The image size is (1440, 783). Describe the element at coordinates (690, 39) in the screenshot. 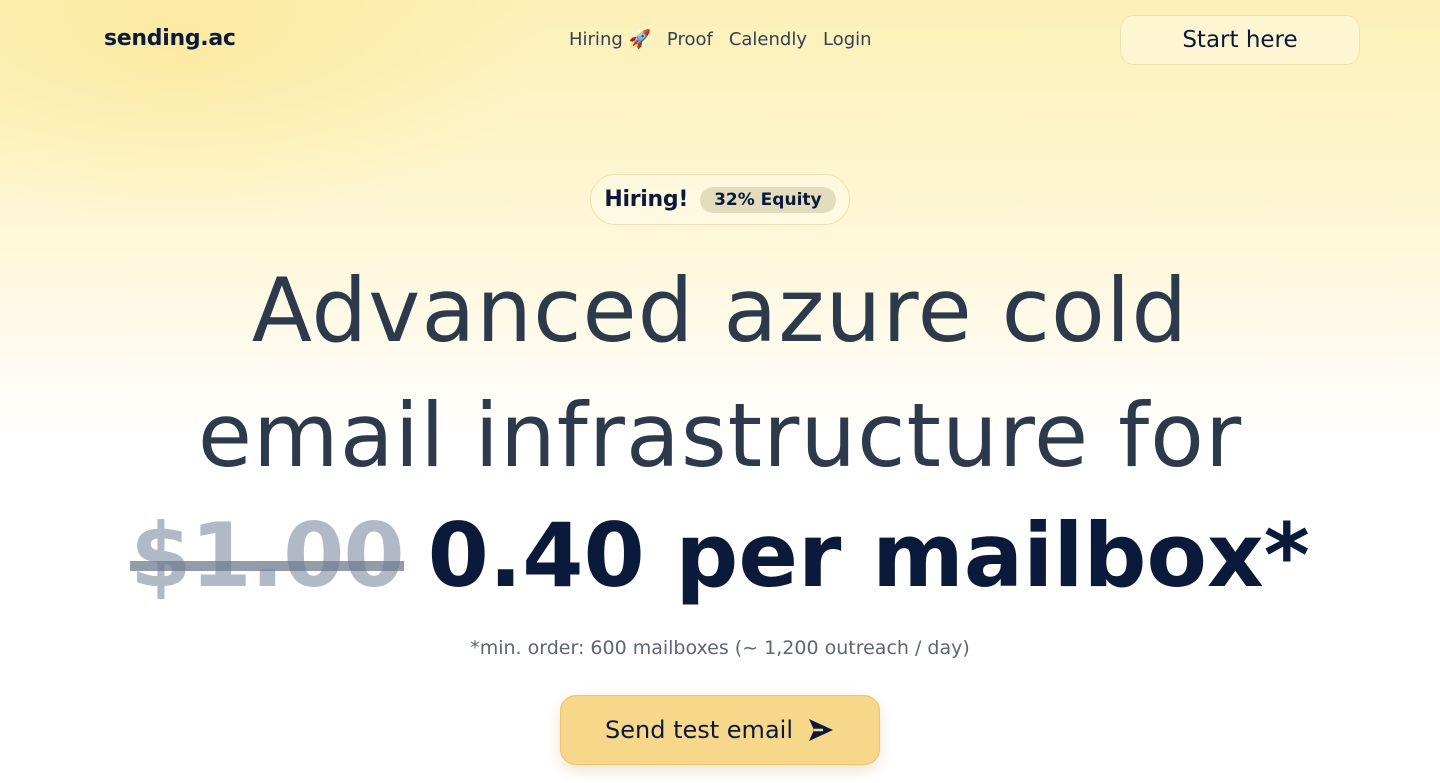

I see `nav-link-proof: Proof` at that location.